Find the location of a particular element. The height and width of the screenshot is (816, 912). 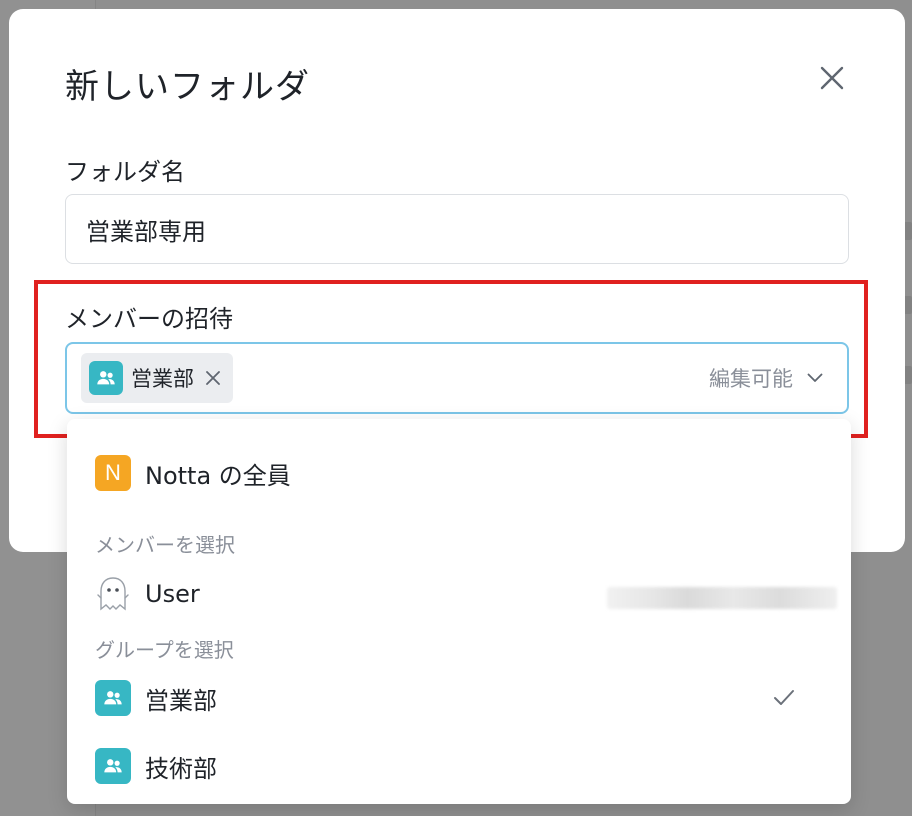

option-label: 営業部 is located at coordinates (181, 700).